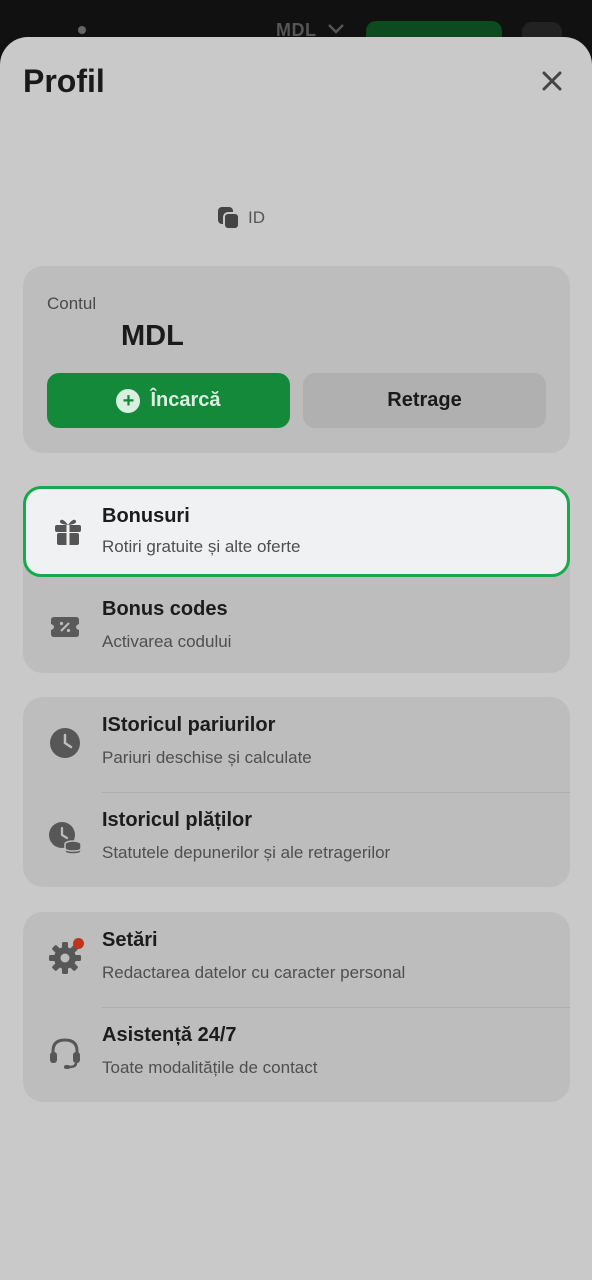  I want to click on account-label: Contul, so click(72, 303).